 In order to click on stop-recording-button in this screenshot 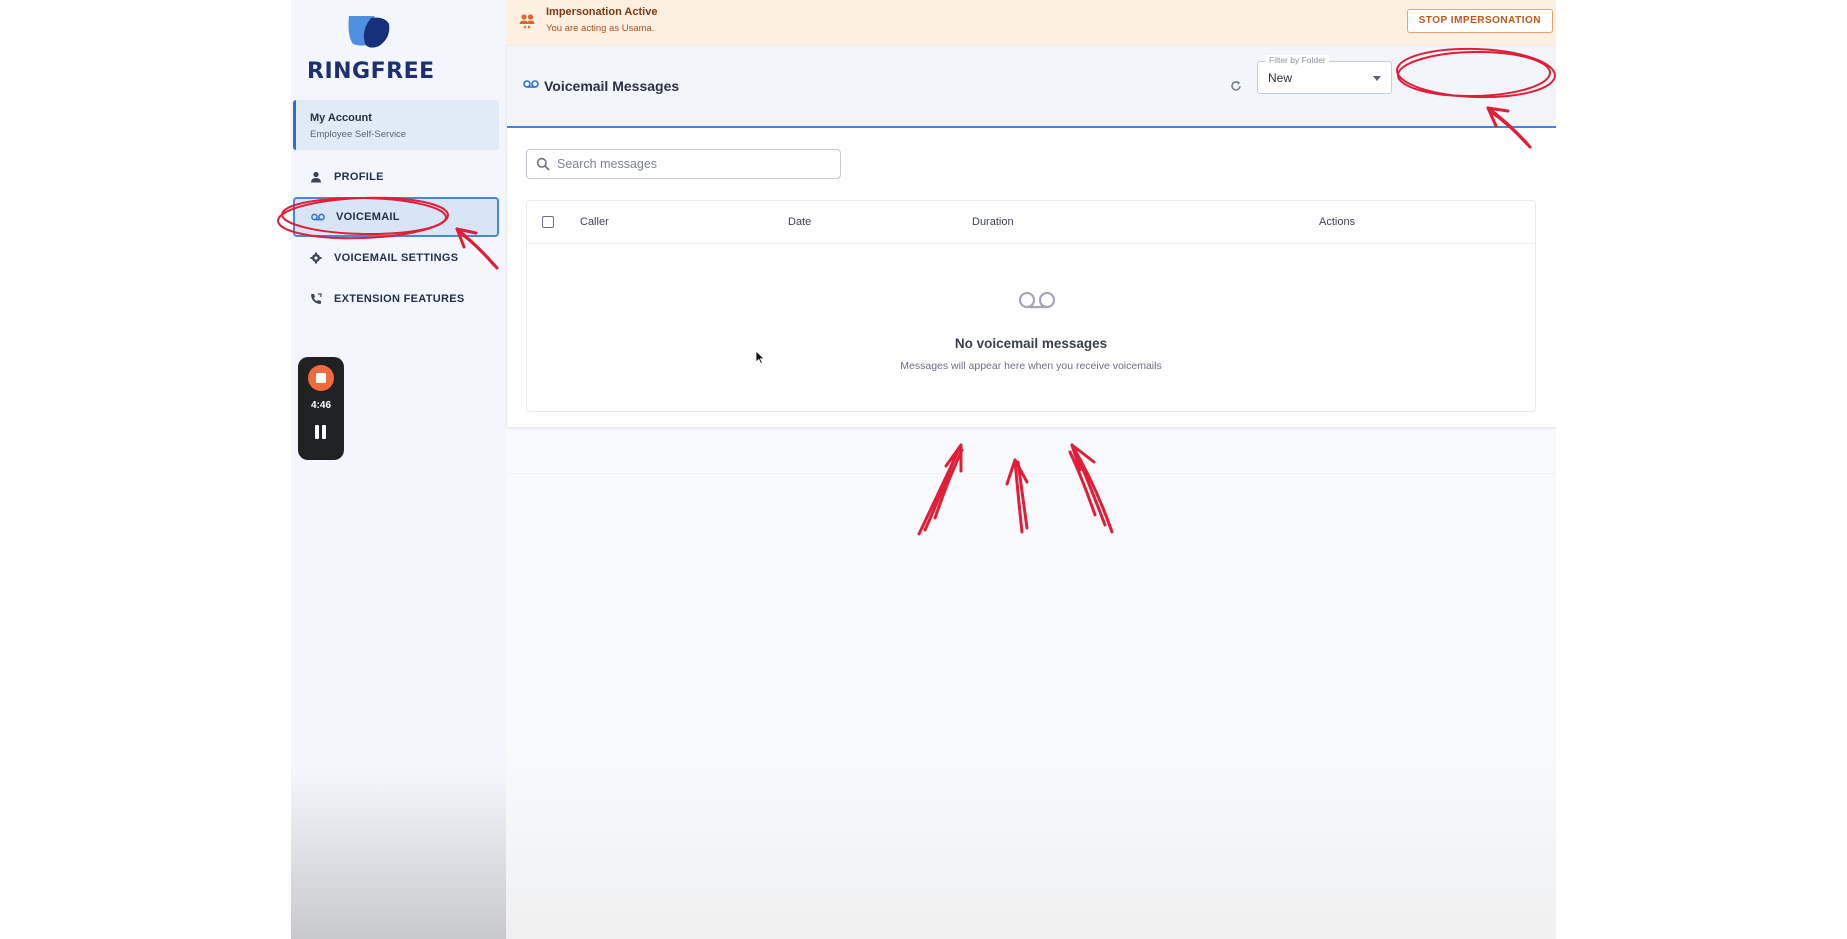, I will do `click(321, 378)`.